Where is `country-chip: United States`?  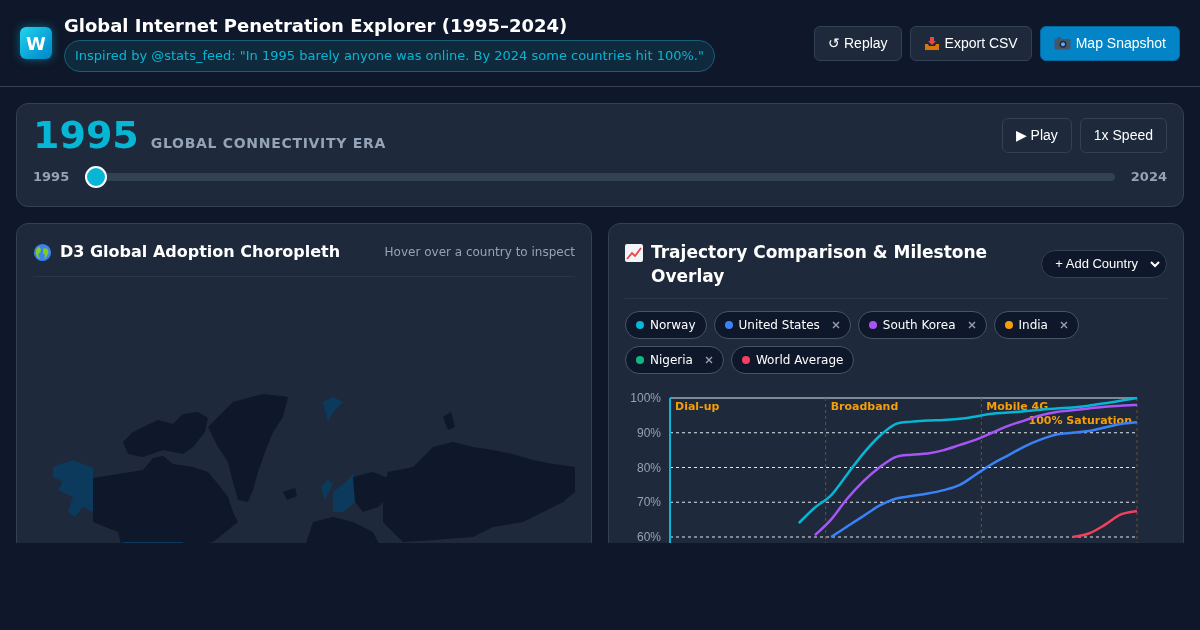 country-chip: United States is located at coordinates (782, 325).